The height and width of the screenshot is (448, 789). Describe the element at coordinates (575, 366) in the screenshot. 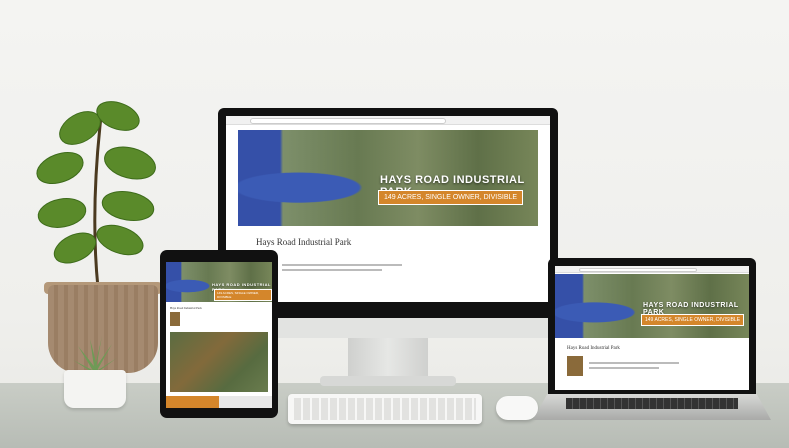

I see `laptop-thumbnail` at that location.